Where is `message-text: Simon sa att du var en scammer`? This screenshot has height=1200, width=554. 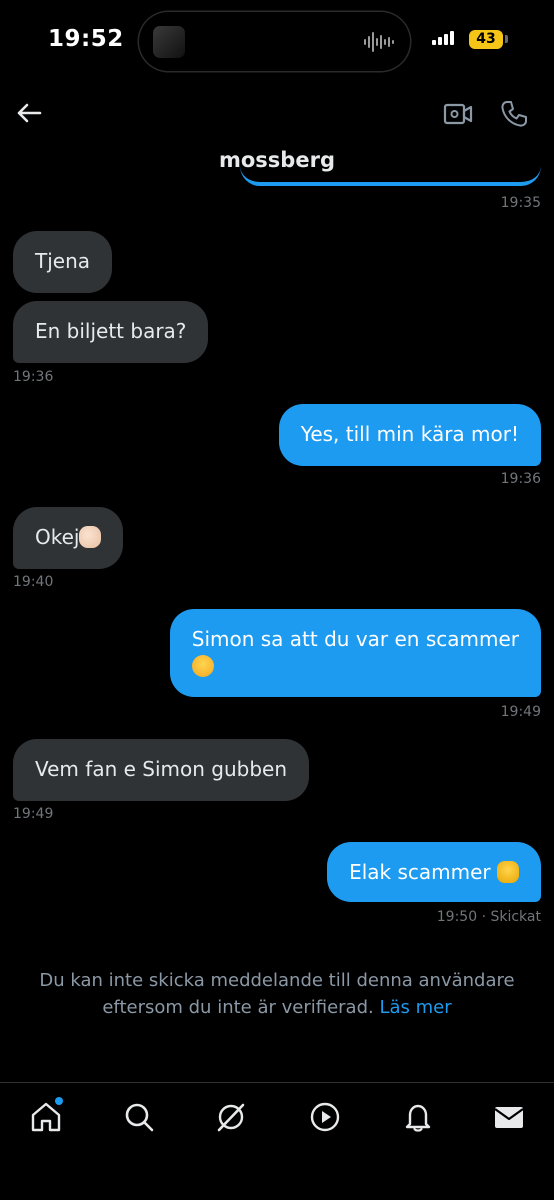
message-text: Simon sa att du var en scammer is located at coordinates (355, 639).